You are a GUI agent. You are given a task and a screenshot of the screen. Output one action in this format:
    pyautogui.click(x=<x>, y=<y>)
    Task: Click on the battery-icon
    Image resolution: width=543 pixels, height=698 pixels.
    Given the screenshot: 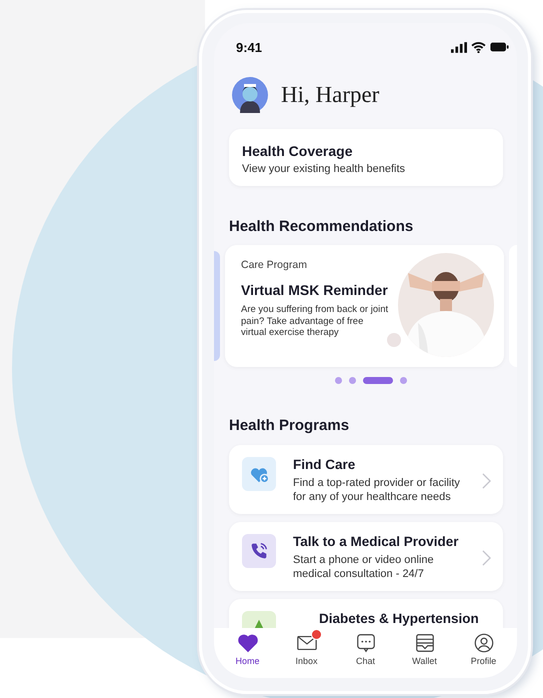 What is the action you would take?
    pyautogui.click(x=499, y=47)
    